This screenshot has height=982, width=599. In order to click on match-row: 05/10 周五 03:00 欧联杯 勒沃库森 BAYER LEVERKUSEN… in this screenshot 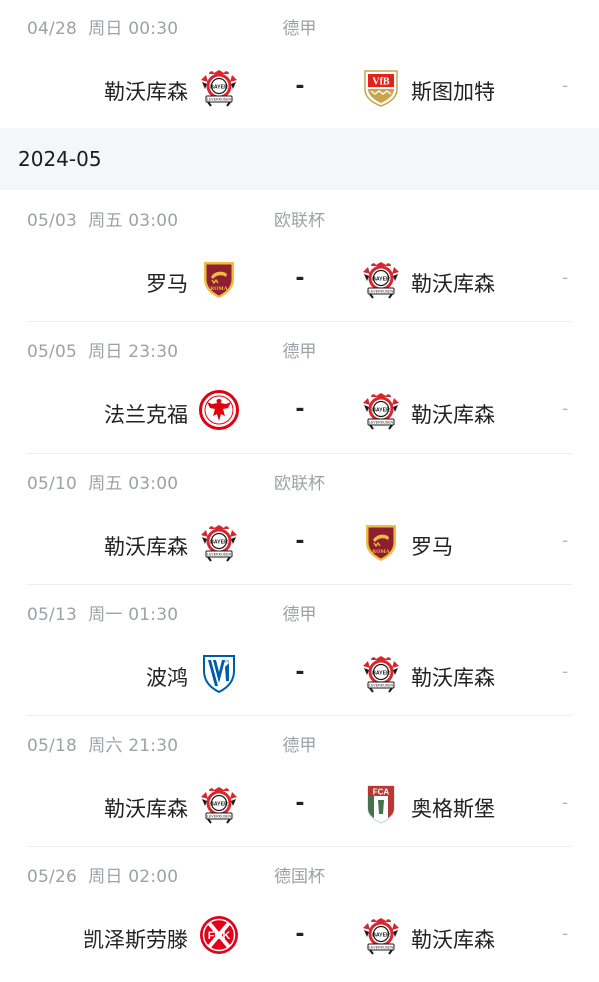, I will do `click(299, 520)`.